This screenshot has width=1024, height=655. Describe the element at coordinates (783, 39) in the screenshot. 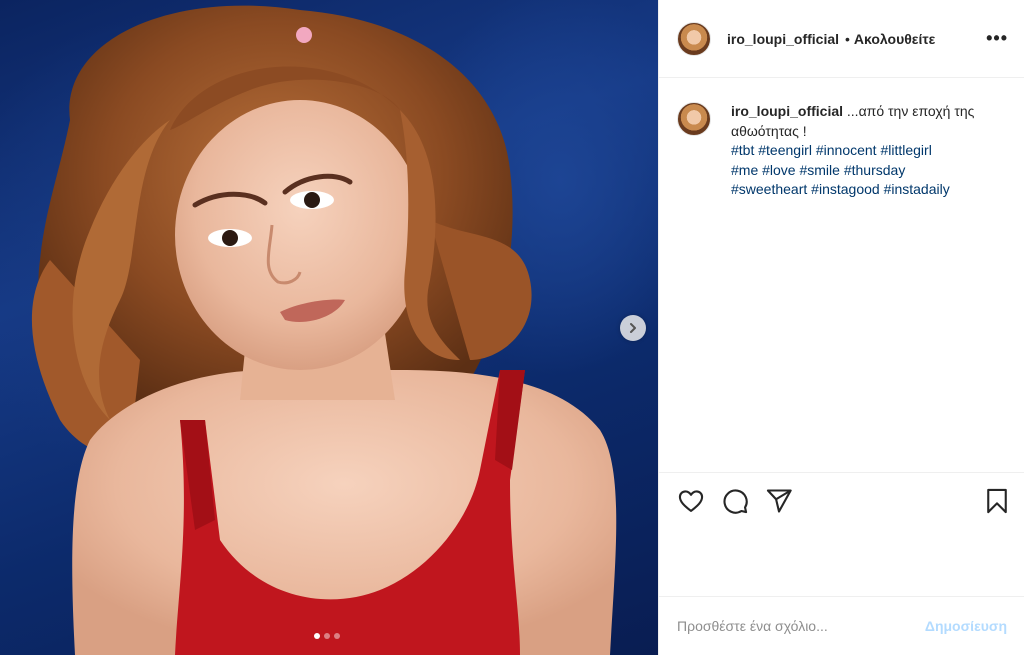

I see `header-username: iro_loupi_official` at that location.